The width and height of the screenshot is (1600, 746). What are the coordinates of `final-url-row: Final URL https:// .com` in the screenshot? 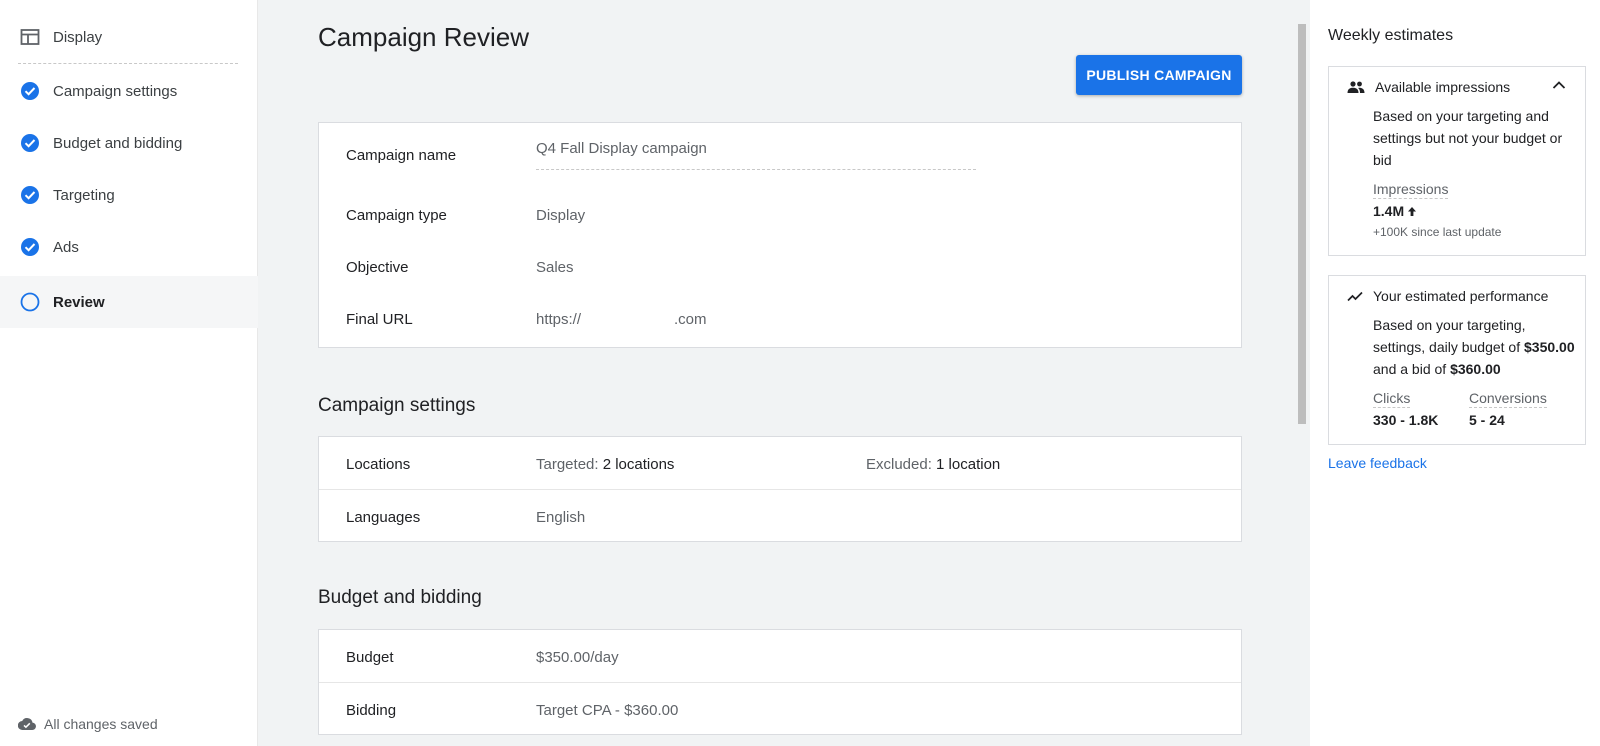 It's located at (780, 319).